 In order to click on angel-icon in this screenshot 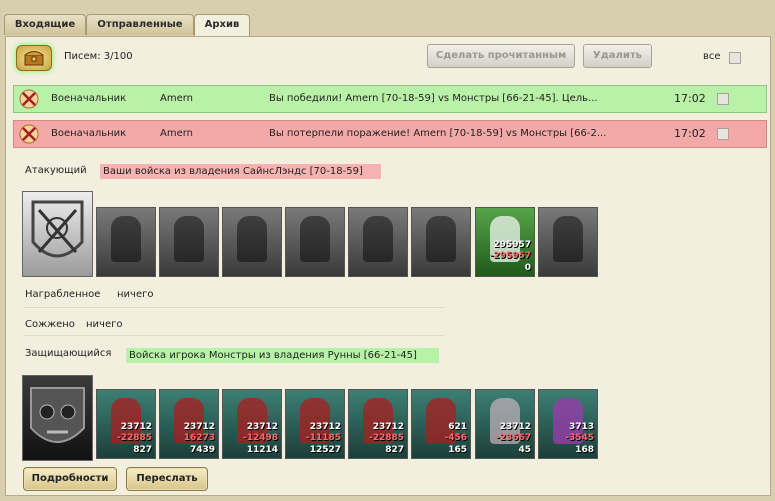, I will do `click(568, 239)`.